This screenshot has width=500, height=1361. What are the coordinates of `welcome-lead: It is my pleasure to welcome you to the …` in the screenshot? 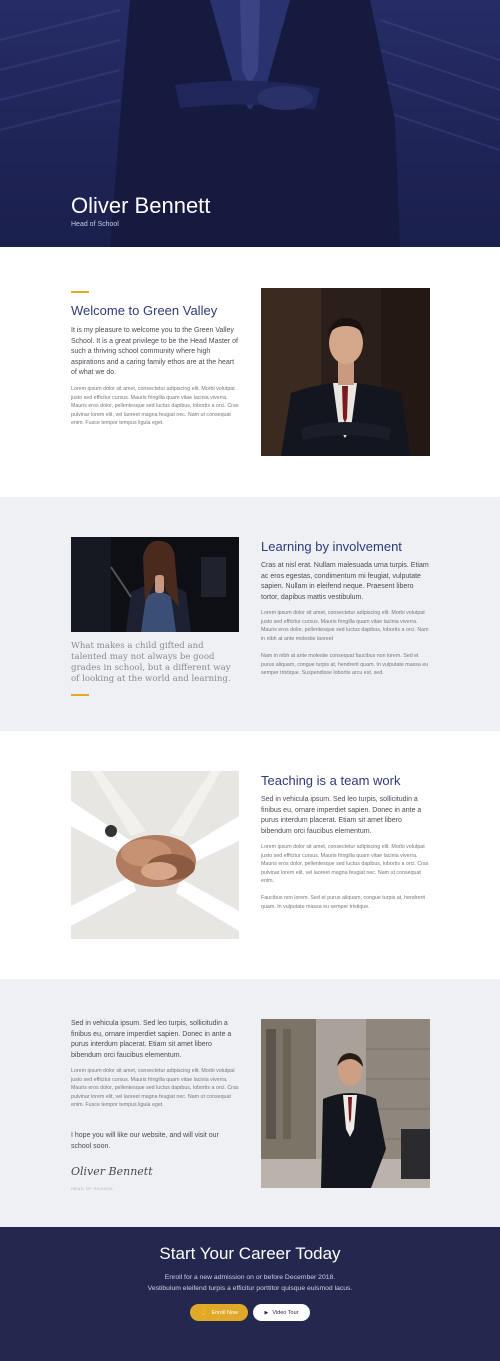 It's located at (154, 351).